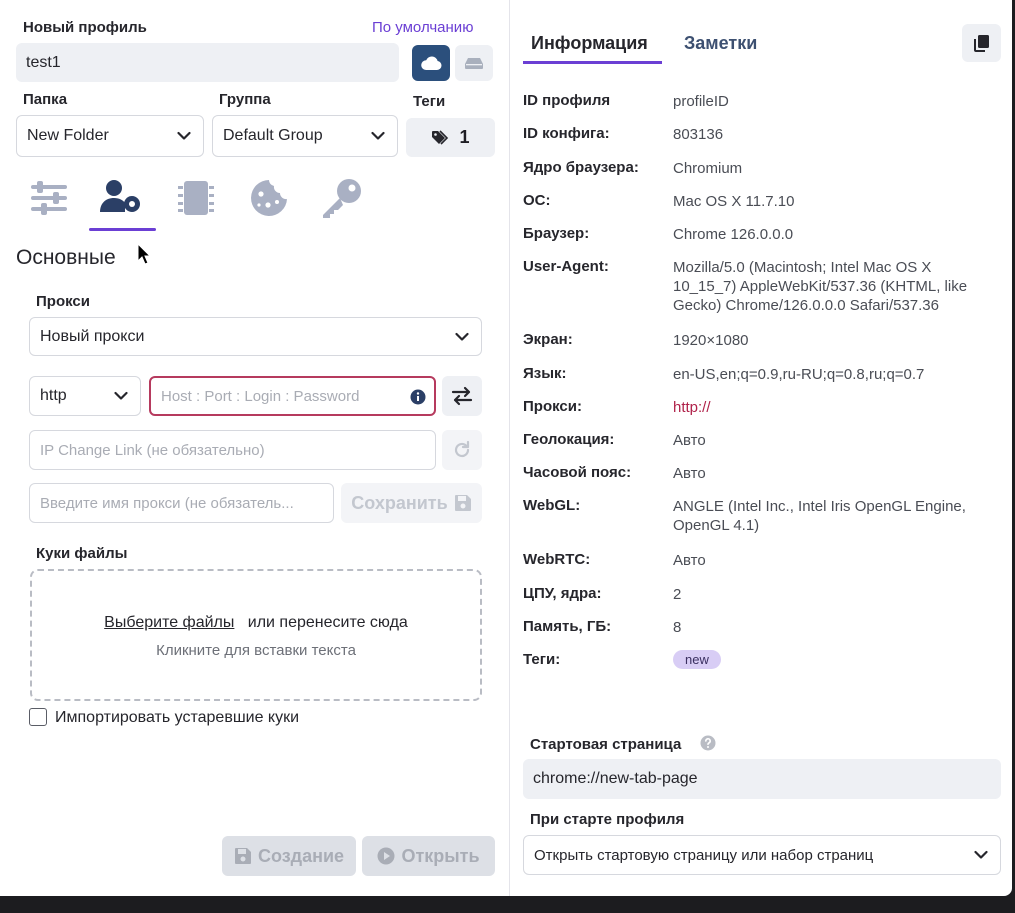 The height and width of the screenshot is (913, 1015). Describe the element at coordinates (440, 855) in the screenshot. I see `open-label: Открыть` at that location.